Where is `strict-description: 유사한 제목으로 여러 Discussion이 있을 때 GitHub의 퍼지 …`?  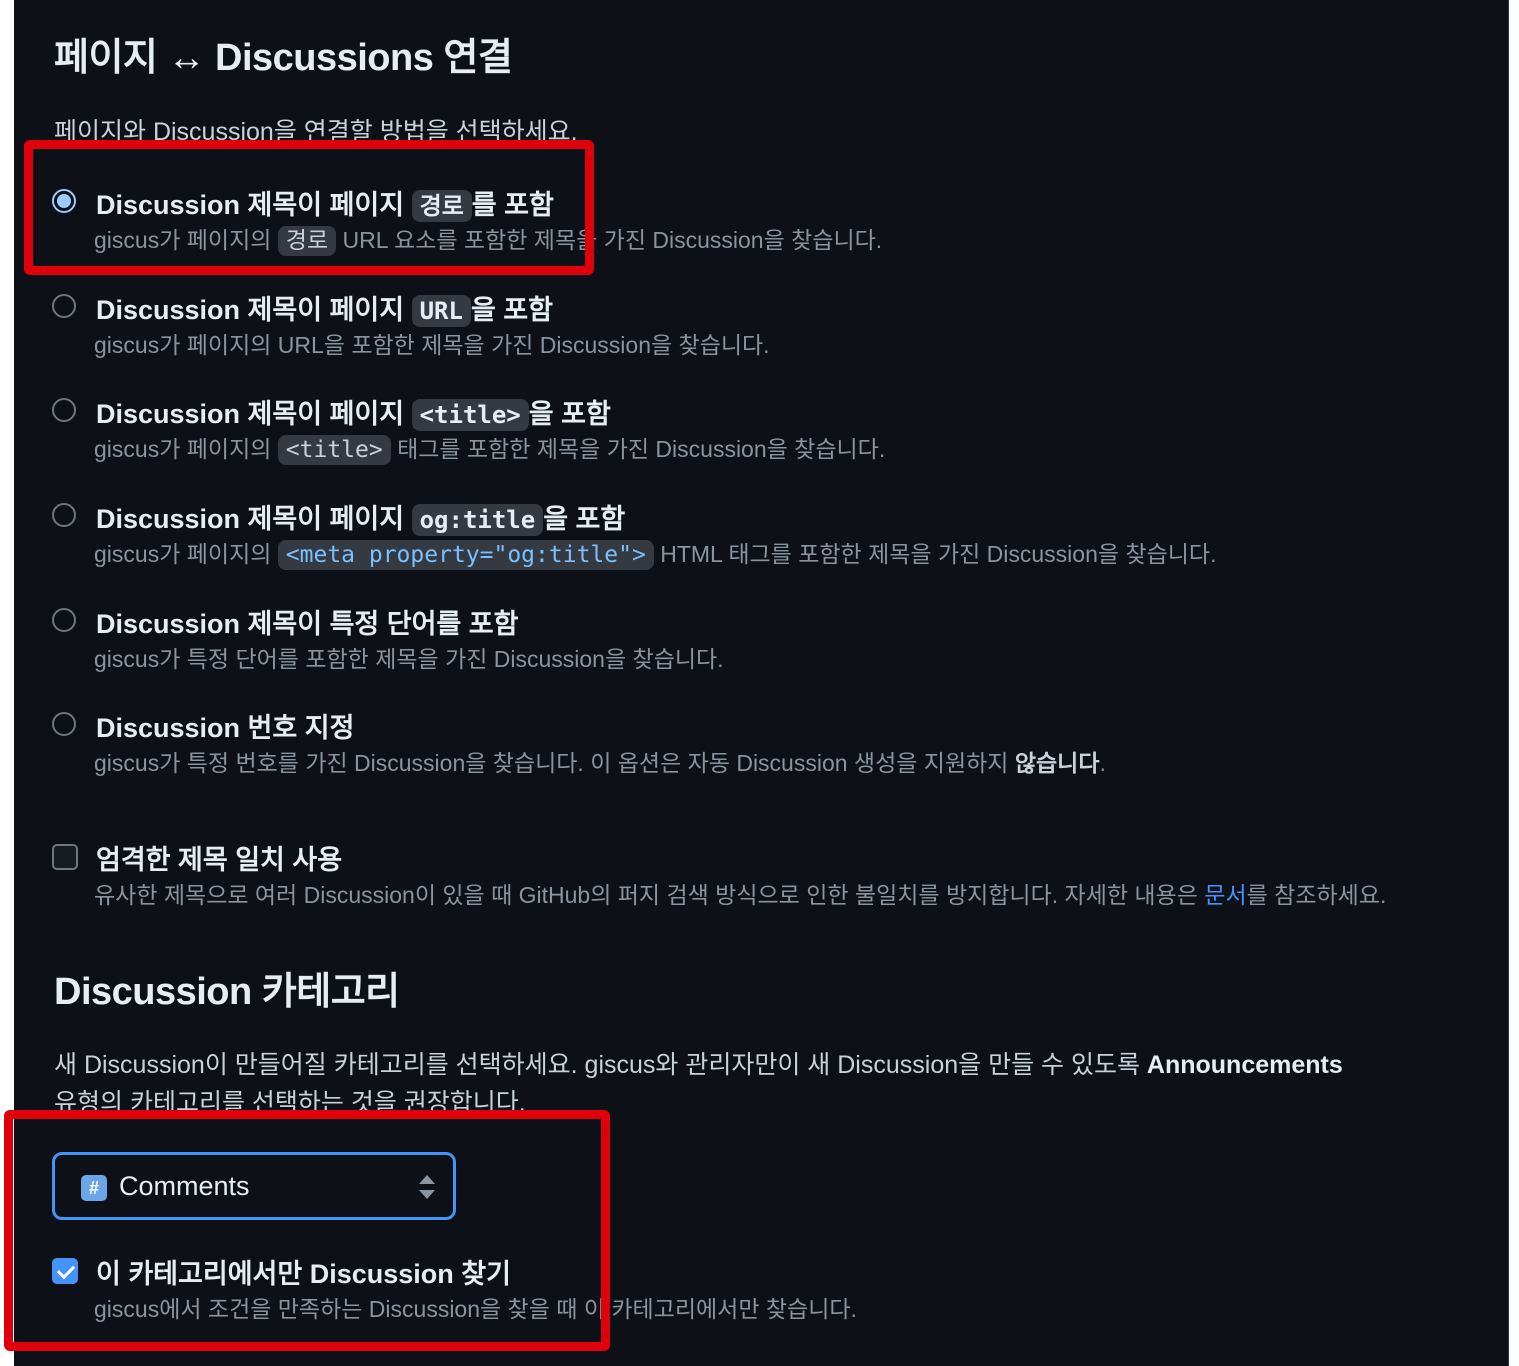
strict-description: 유사한 제목으로 여러 Discussion이 있을 때 GitHub의 퍼지 … is located at coordinates (740, 895).